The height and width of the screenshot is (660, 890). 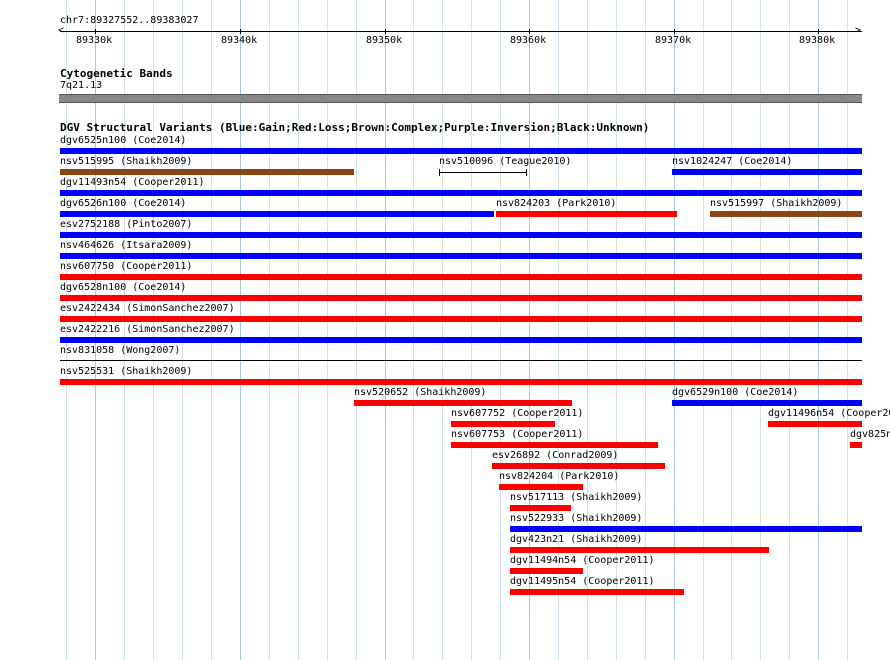 I want to click on variant-label: esv2422434 (SimonSanchez2007), so click(x=147, y=309).